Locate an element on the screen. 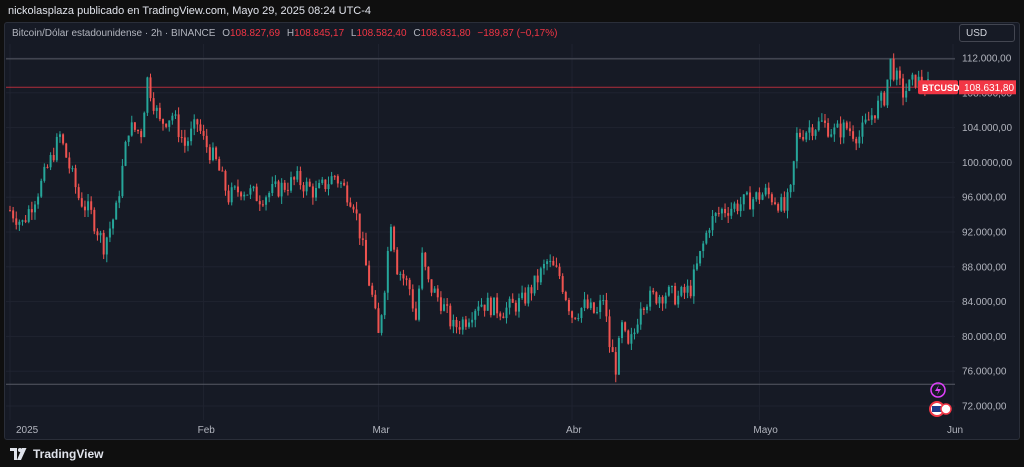 Image resolution: width=1024 pixels, height=467 pixels. y-tick-label: 84.000,00 is located at coordinates (984, 302).